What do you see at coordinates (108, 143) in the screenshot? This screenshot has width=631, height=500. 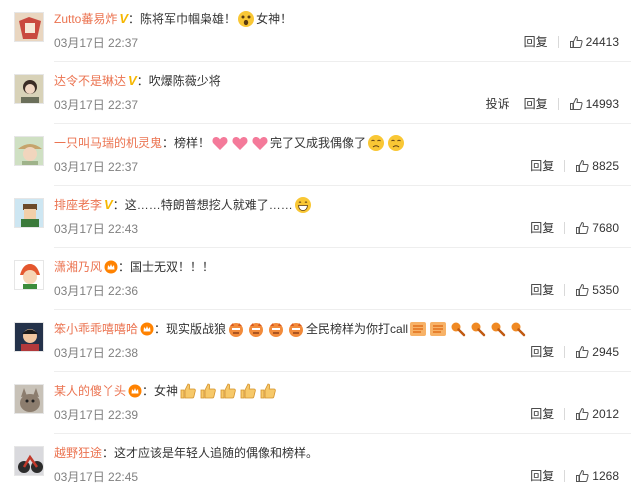 I see `username-link: 一只叫马瑞的机灵鬼` at bounding box center [108, 143].